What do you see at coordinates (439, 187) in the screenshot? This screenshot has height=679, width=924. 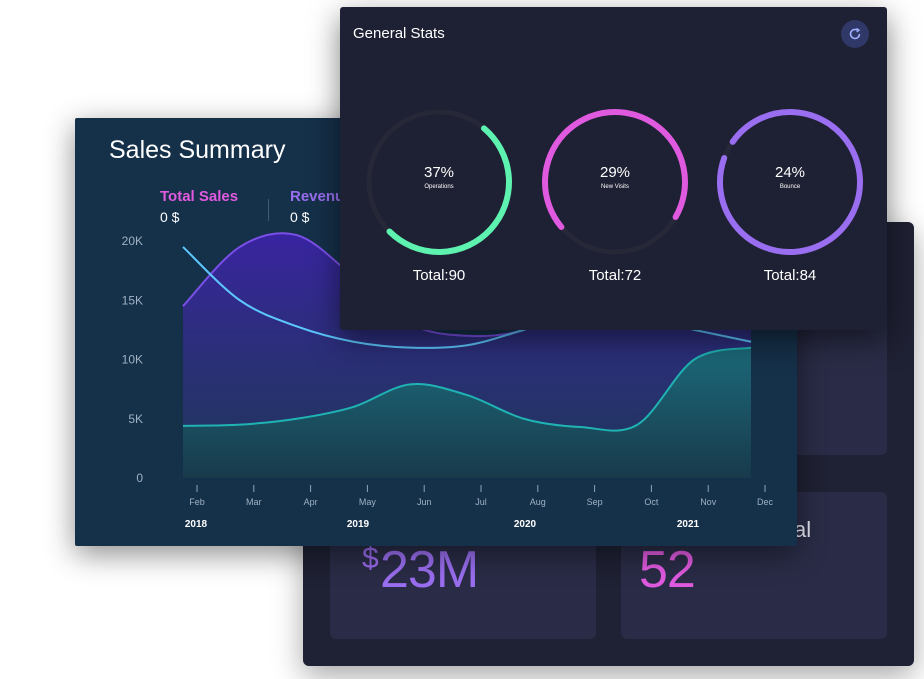 I see `gauge-label: Operations` at bounding box center [439, 187].